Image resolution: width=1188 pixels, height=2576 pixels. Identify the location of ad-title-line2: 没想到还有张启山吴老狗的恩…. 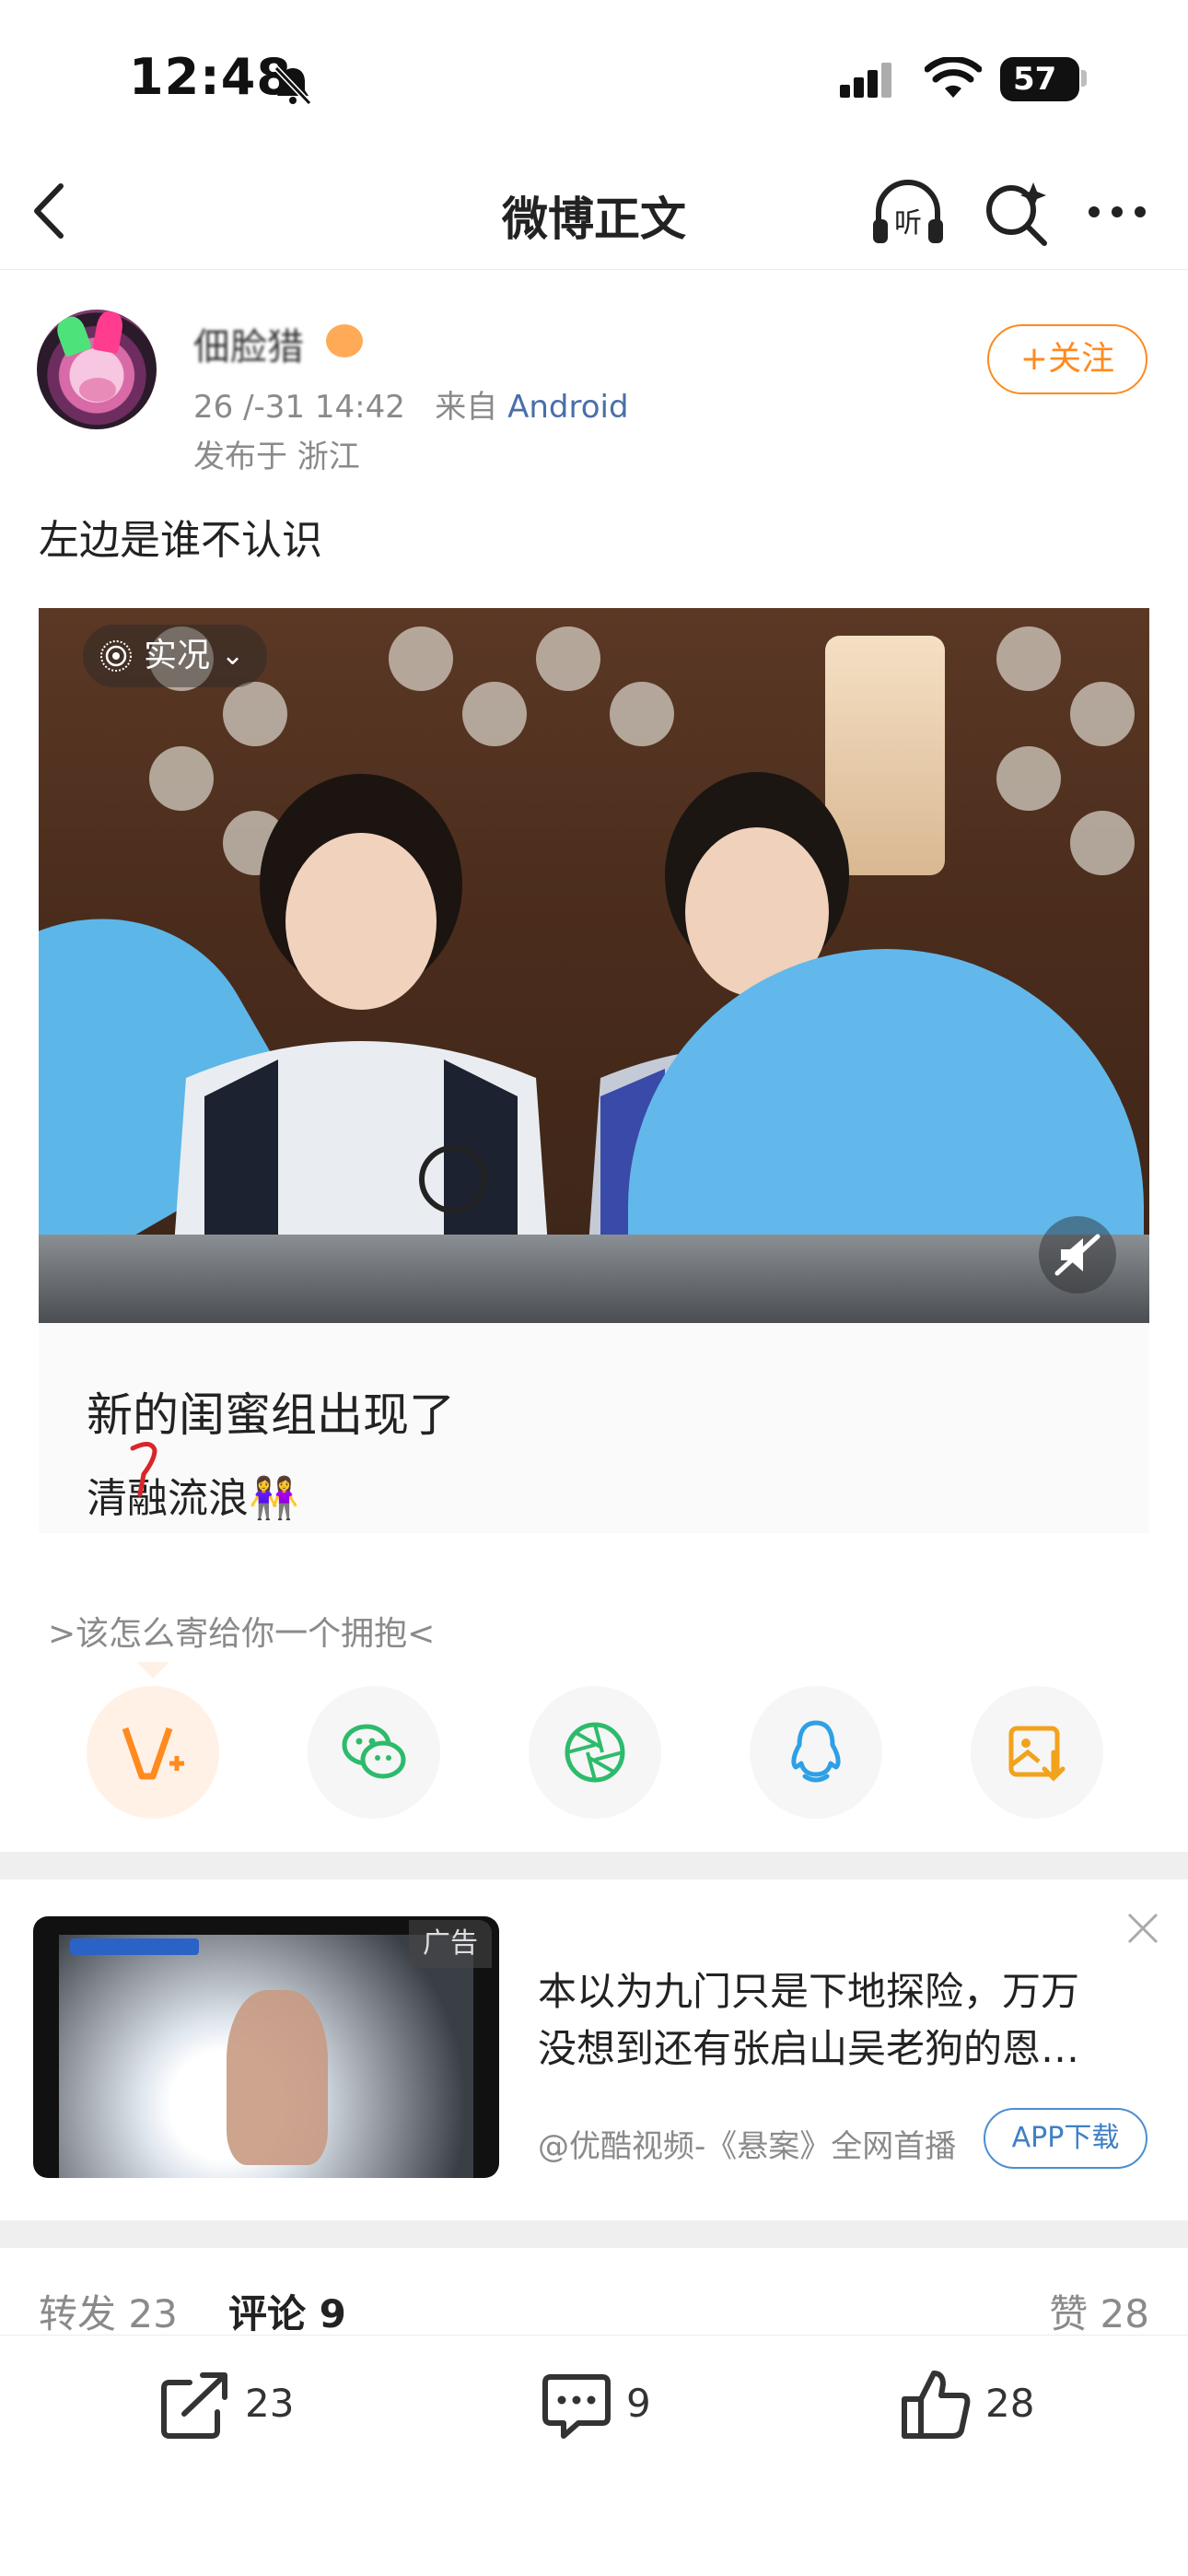
(808, 2046).